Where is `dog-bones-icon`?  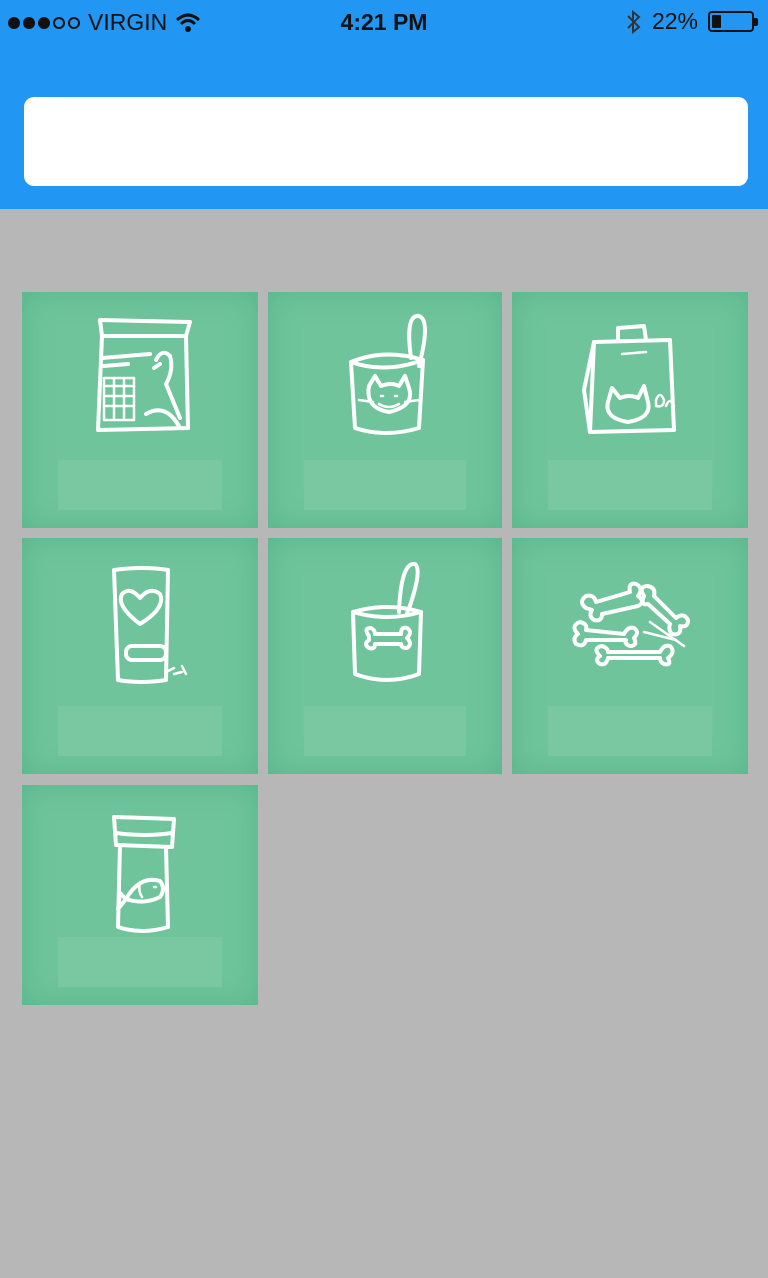
dog-bones-icon is located at coordinates (631, 624).